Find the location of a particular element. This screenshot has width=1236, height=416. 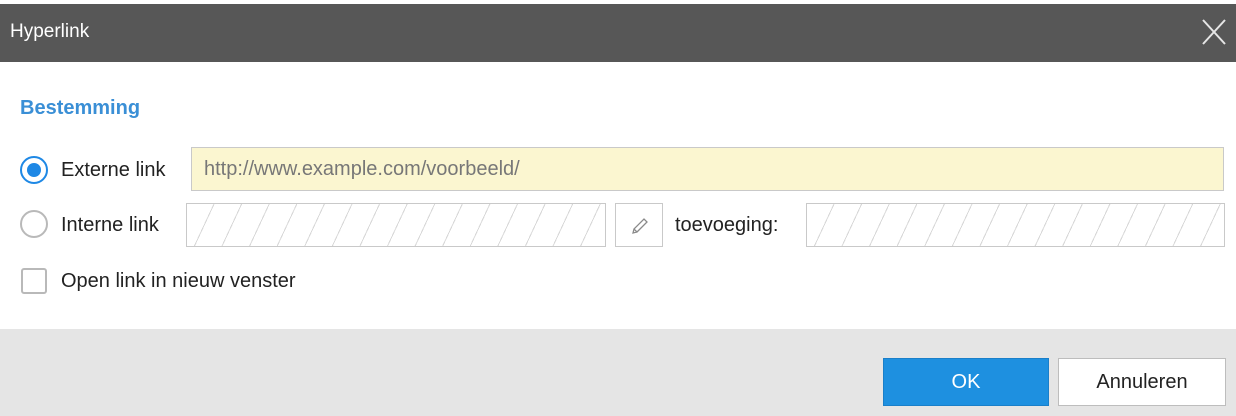

section-heading-destination: Bestemming is located at coordinates (80, 108).